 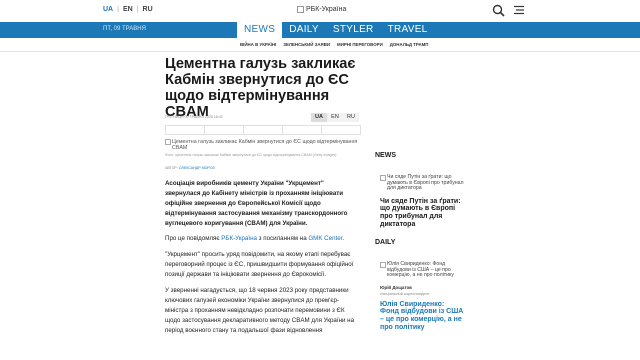 I want to click on paragraph-text: з посиланням на, so click(x=282, y=238).